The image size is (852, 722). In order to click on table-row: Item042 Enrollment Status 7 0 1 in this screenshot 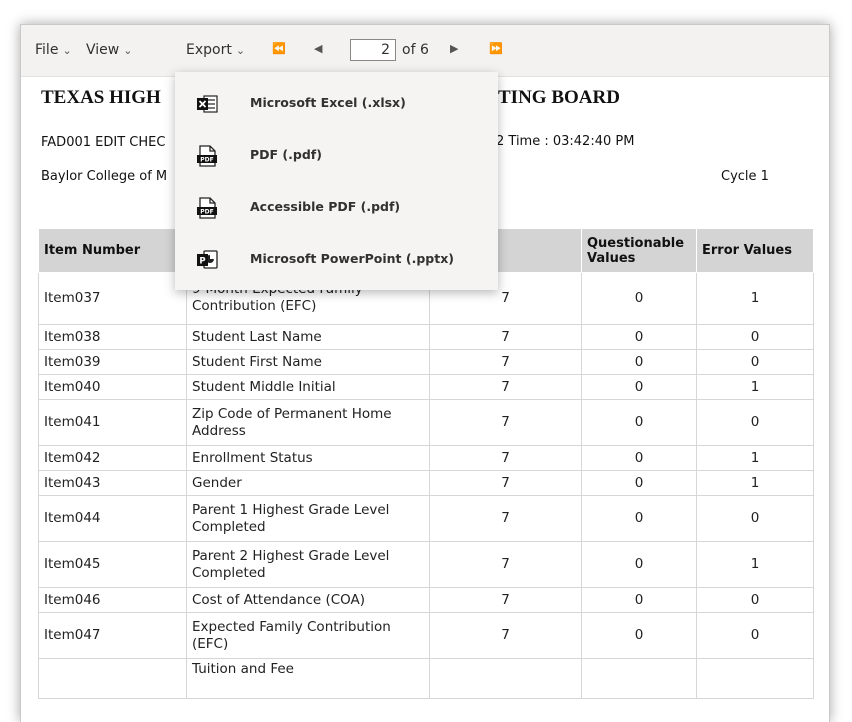, I will do `click(426, 458)`.